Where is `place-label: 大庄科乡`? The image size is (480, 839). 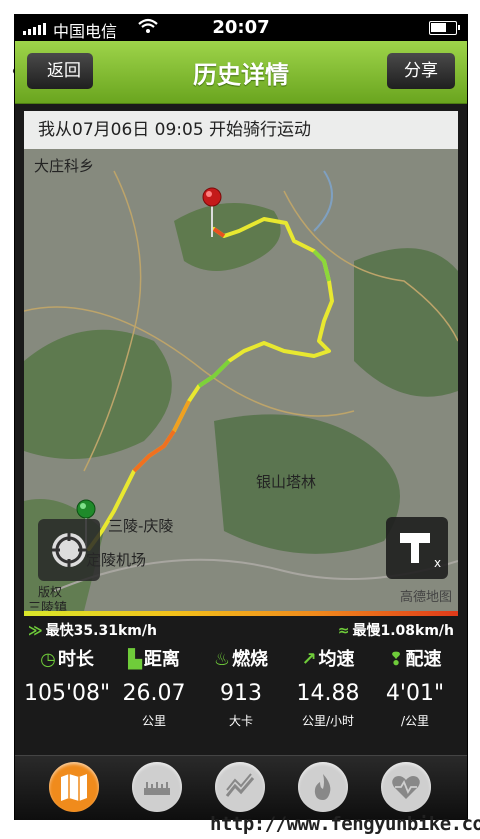 place-label: 大庄科乡 is located at coordinates (64, 166).